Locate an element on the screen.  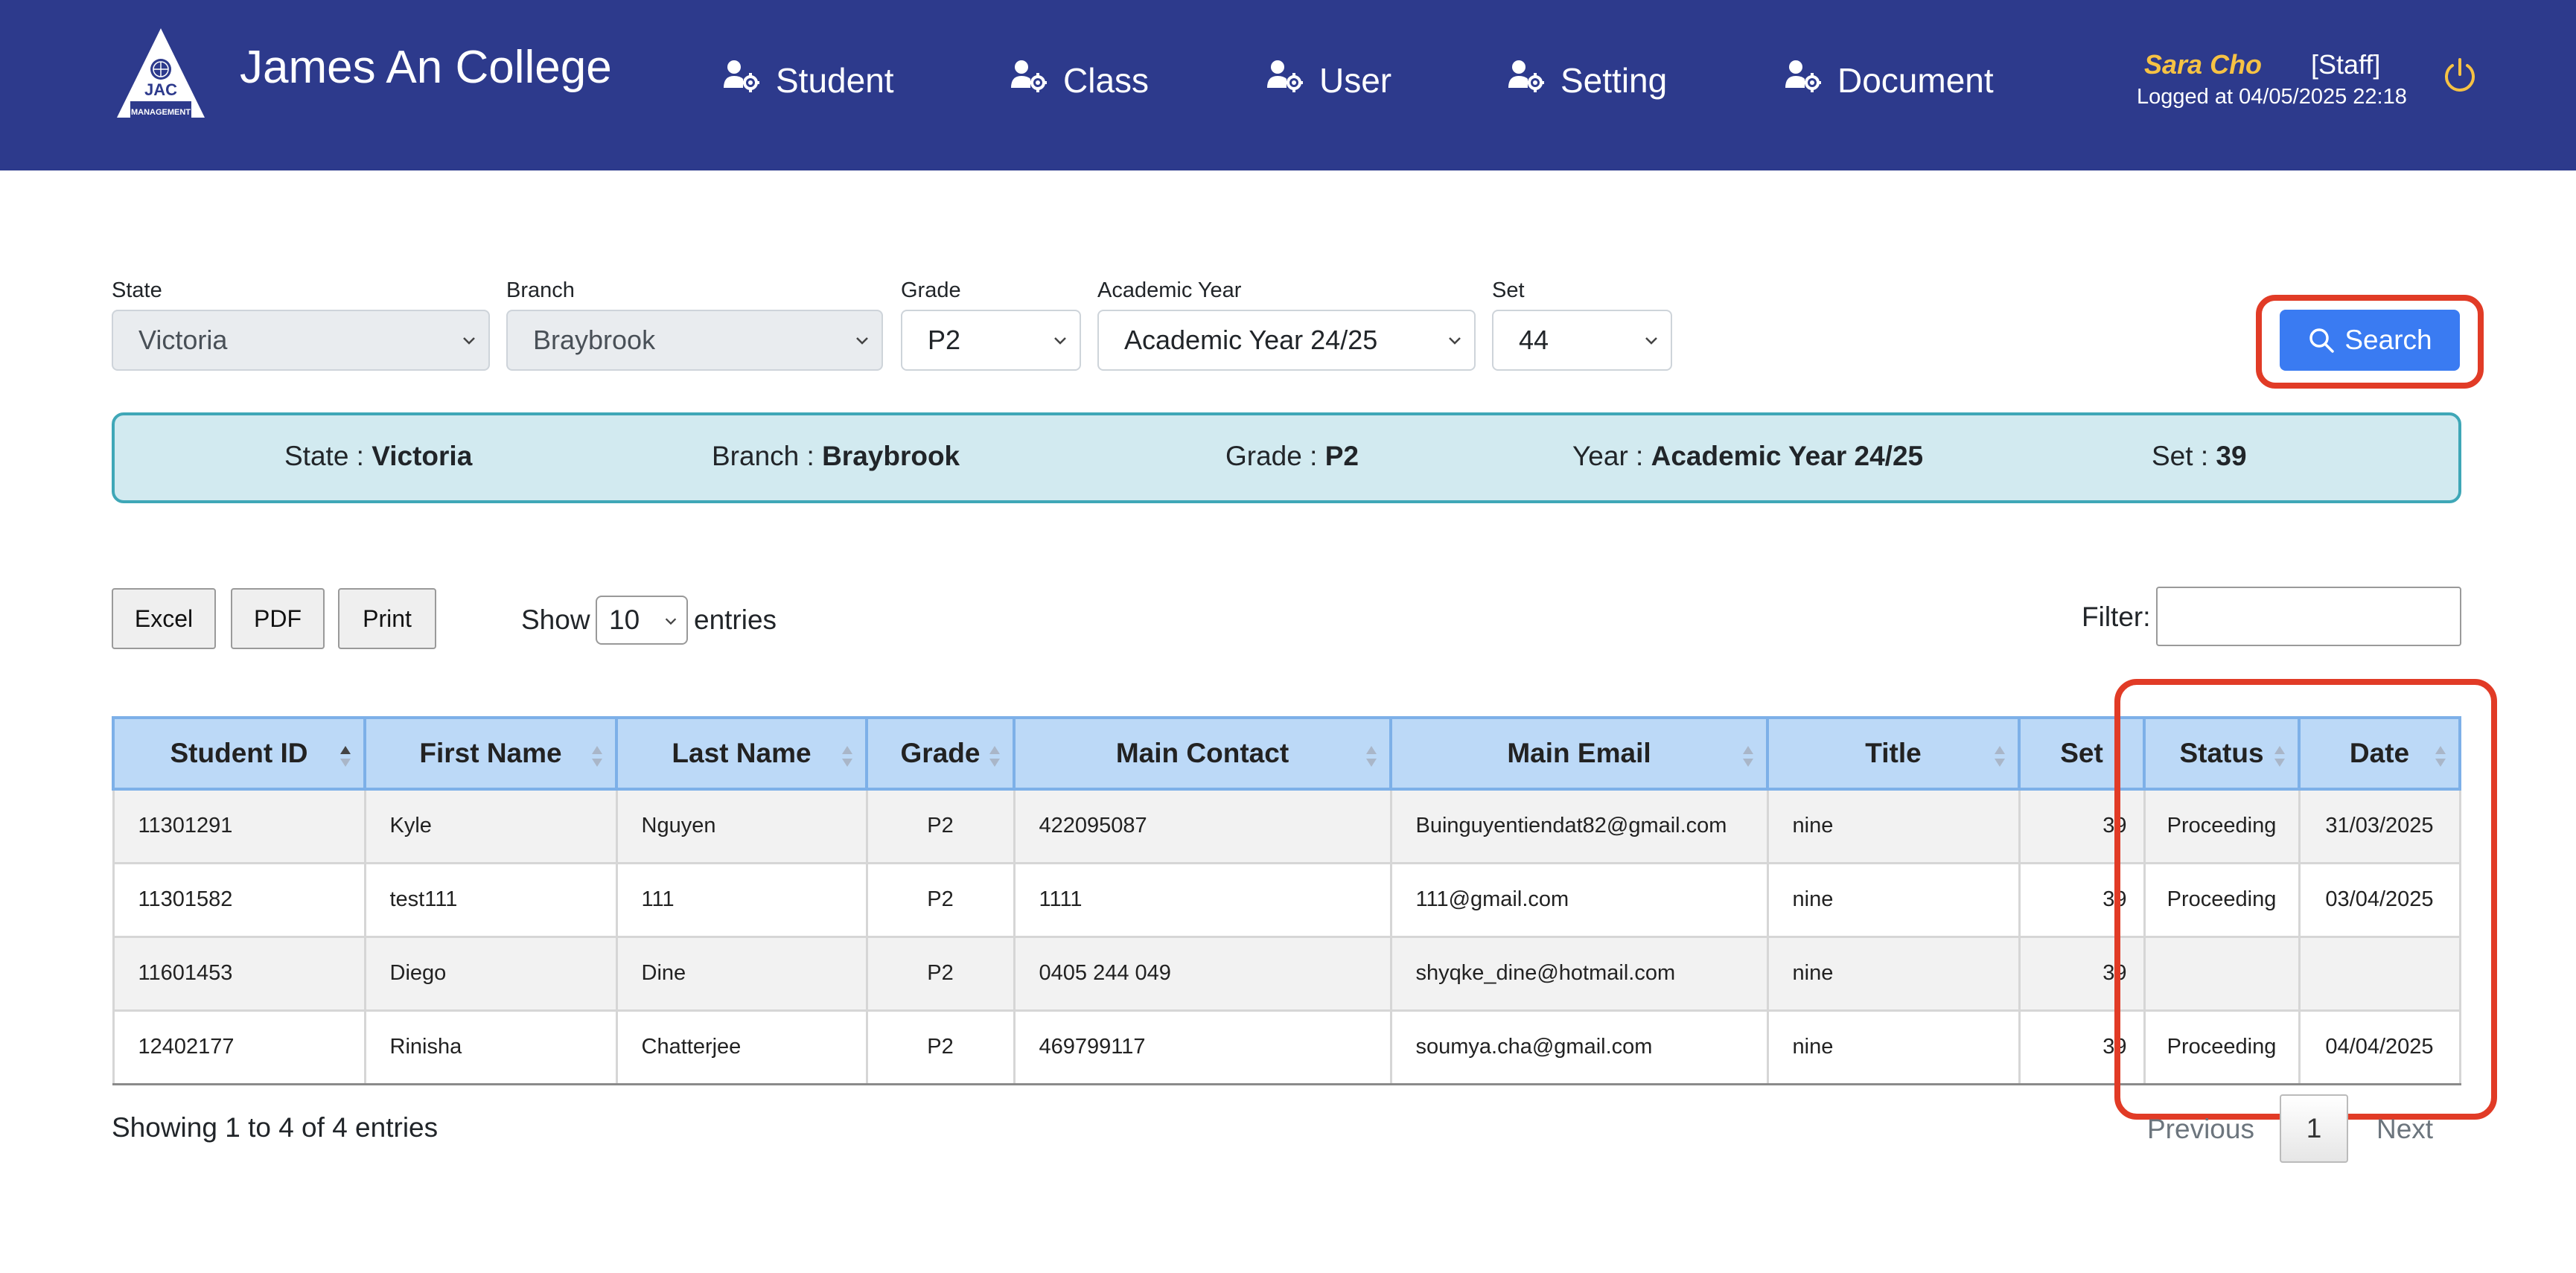
col-grade: Grade is located at coordinates (940, 754).